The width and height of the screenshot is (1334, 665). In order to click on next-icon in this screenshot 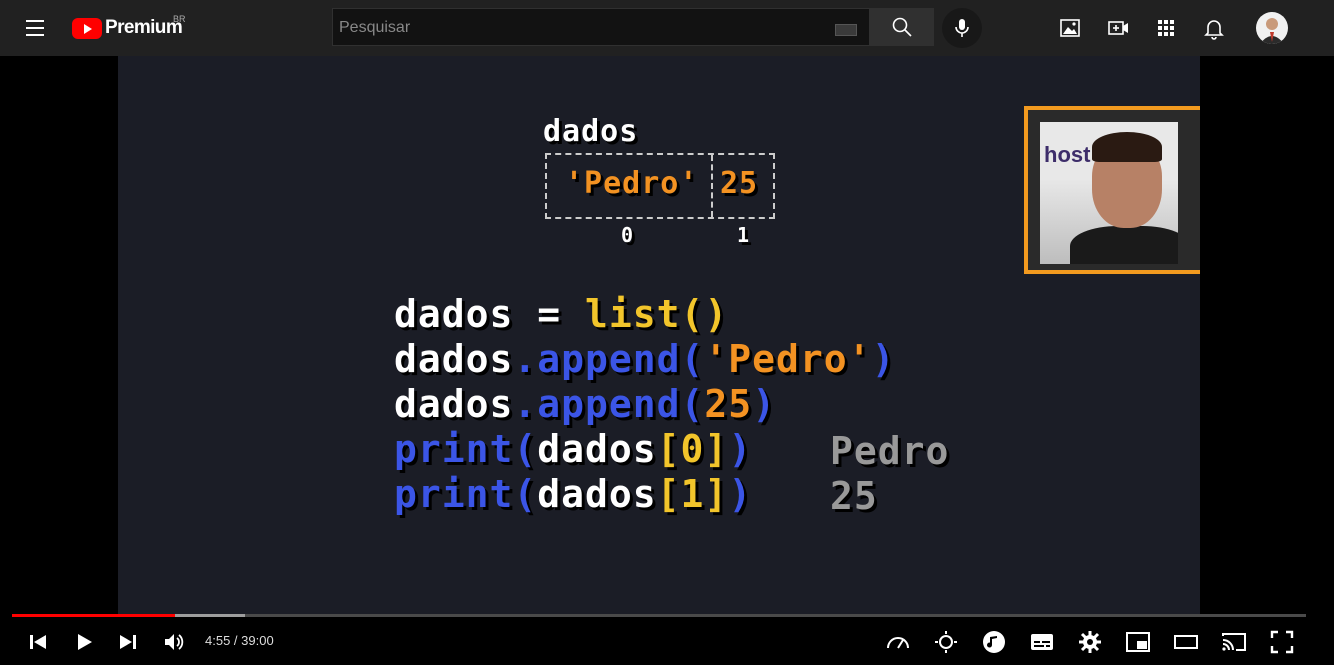, I will do `click(128, 642)`.